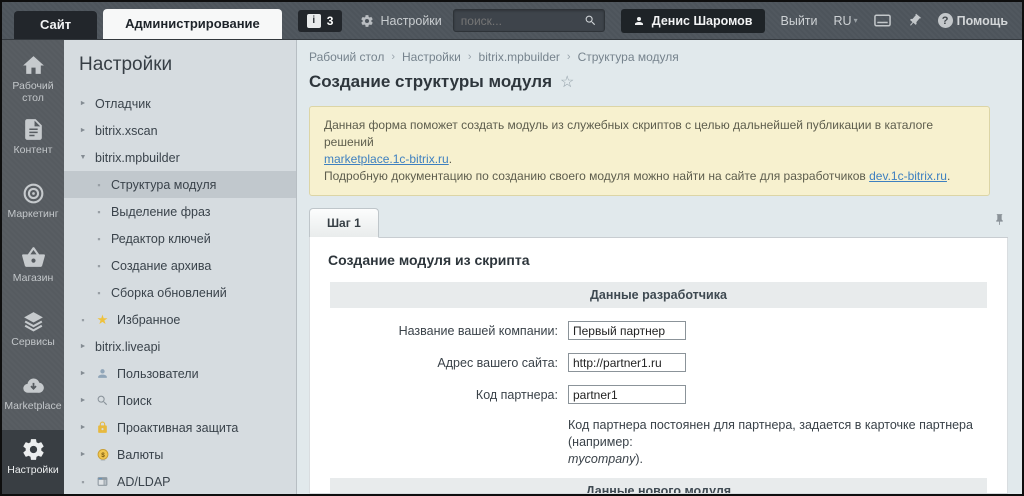  I want to click on menu-item-currencies: ► $ Валюты, so click(180, 454).